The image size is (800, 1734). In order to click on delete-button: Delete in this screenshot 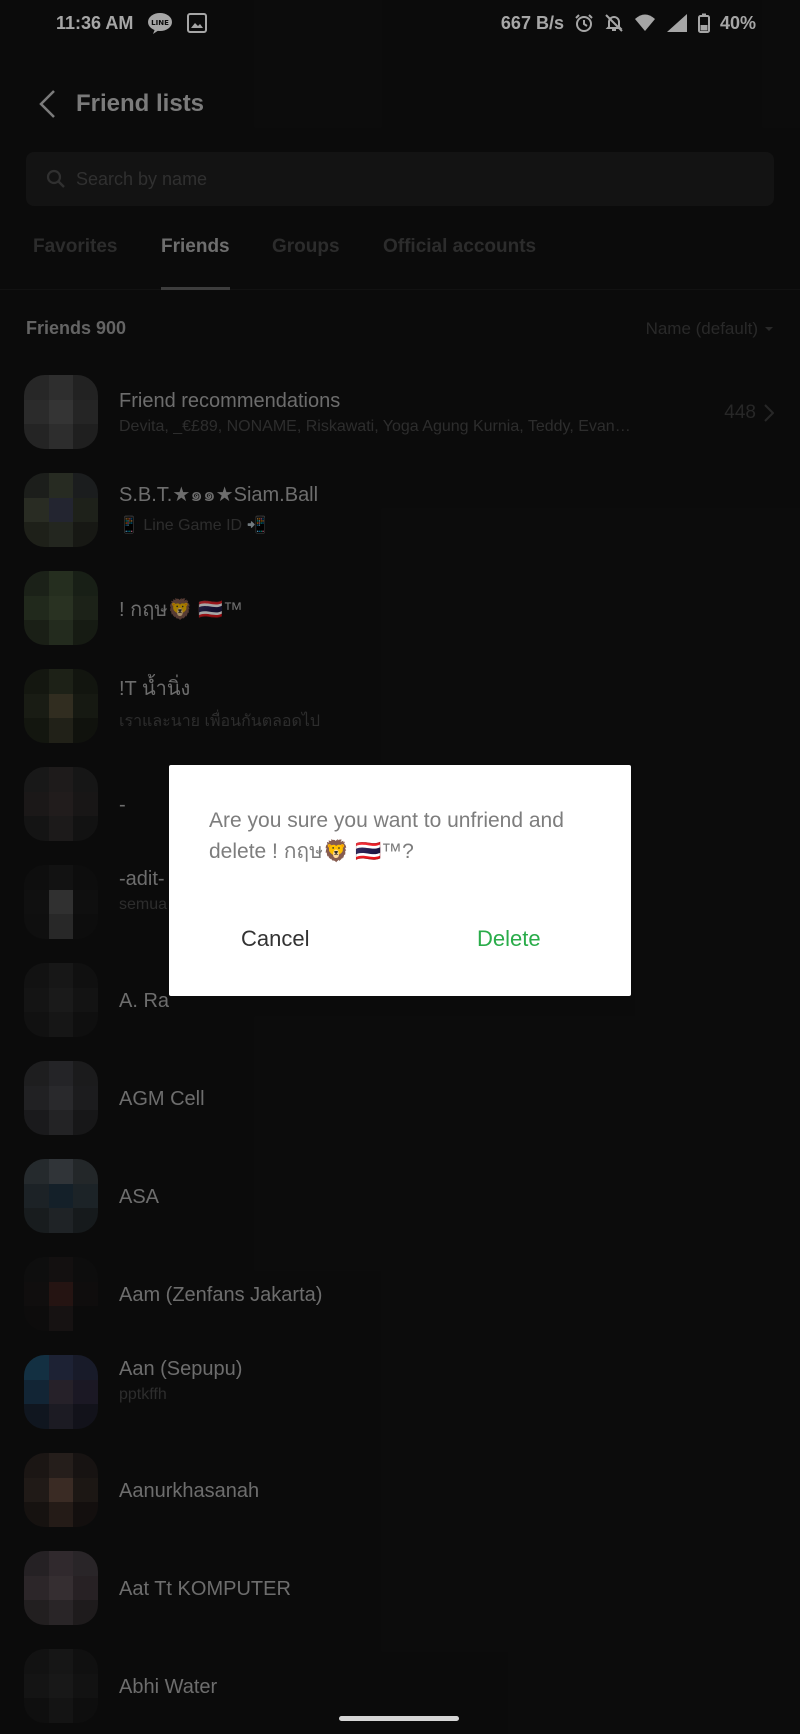, I will do `click(509, 939)`.